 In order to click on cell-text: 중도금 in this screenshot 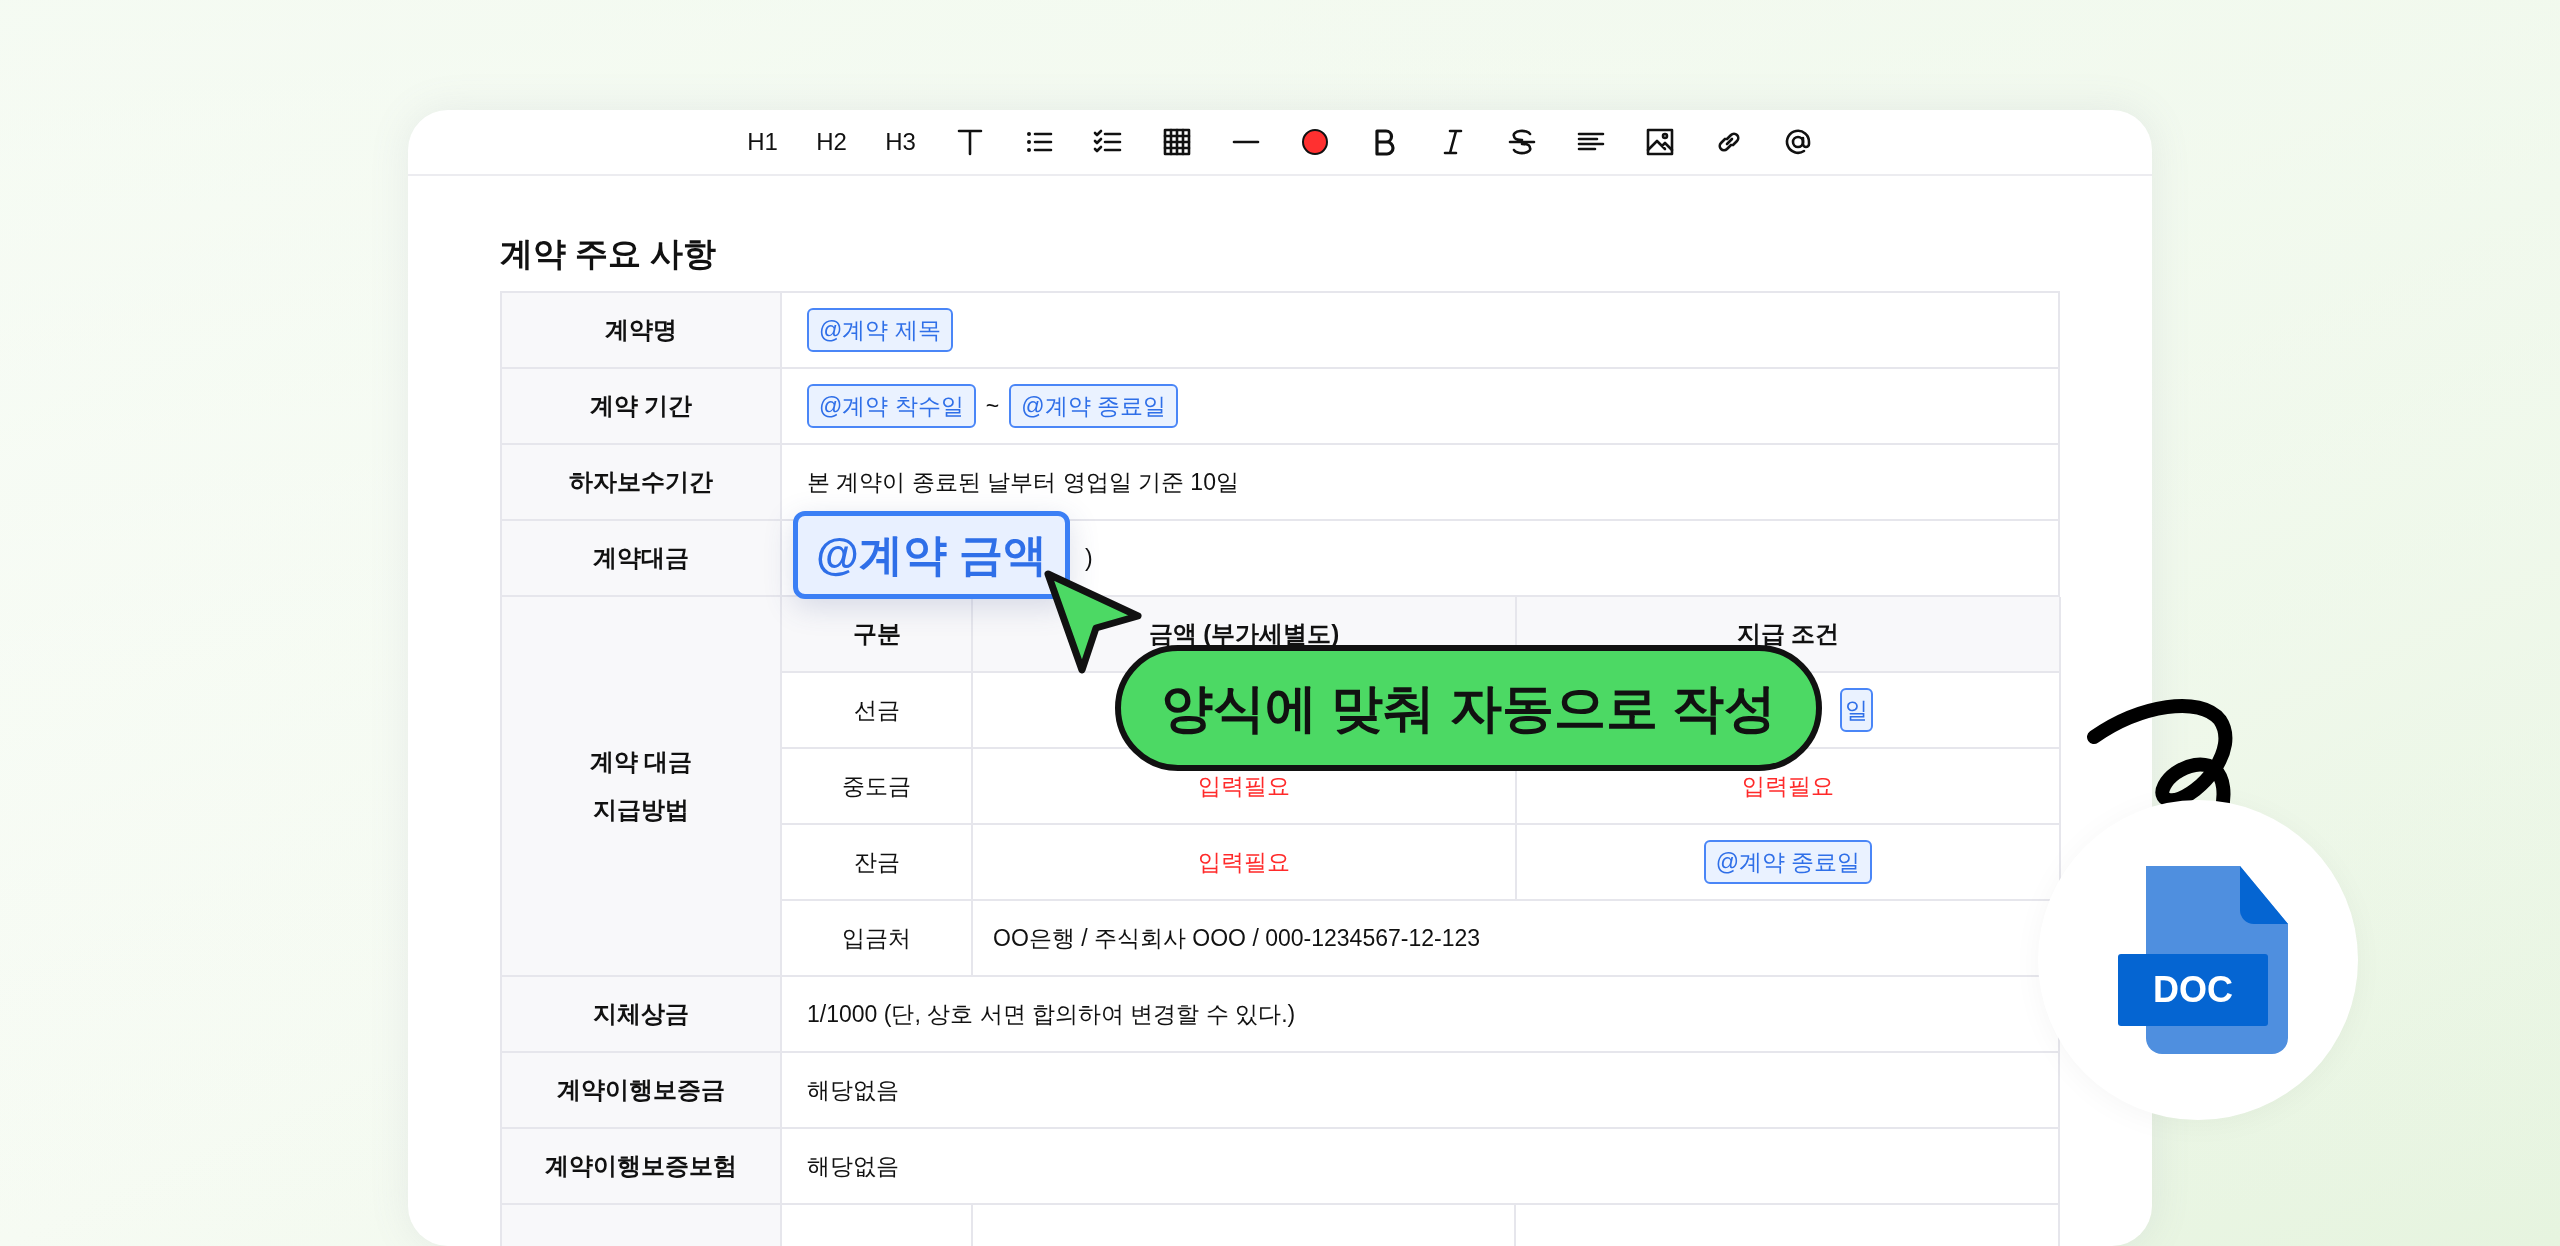, I will do `click(876, 786)`.